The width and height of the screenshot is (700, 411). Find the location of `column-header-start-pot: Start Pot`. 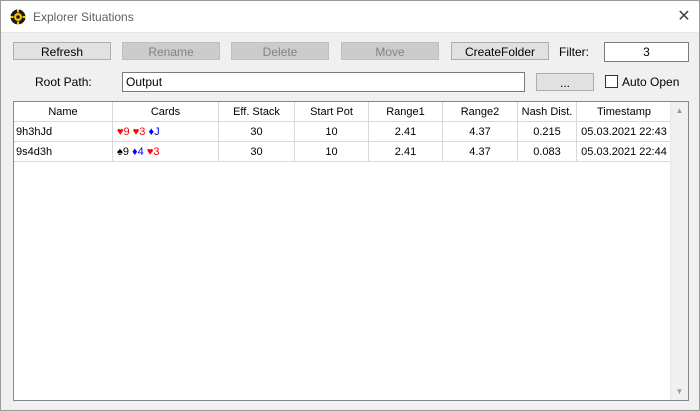

column-header-start-pot: Start Pot is located at coordinates (332, 112).